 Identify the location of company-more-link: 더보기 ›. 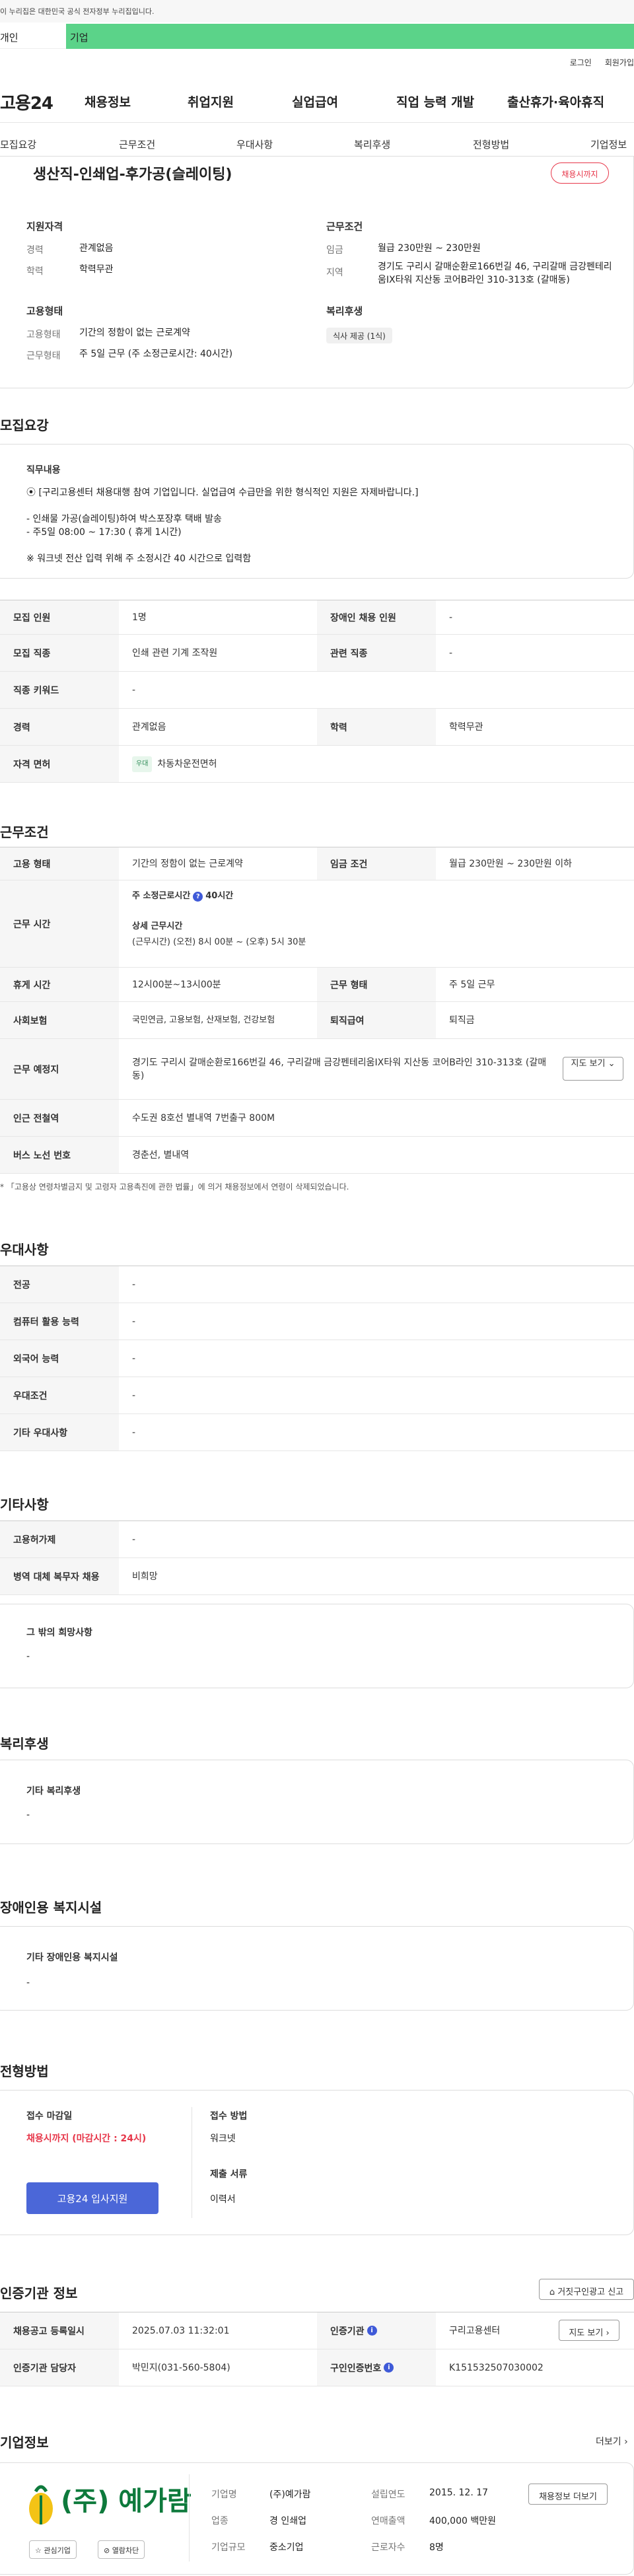
(612, 2442).